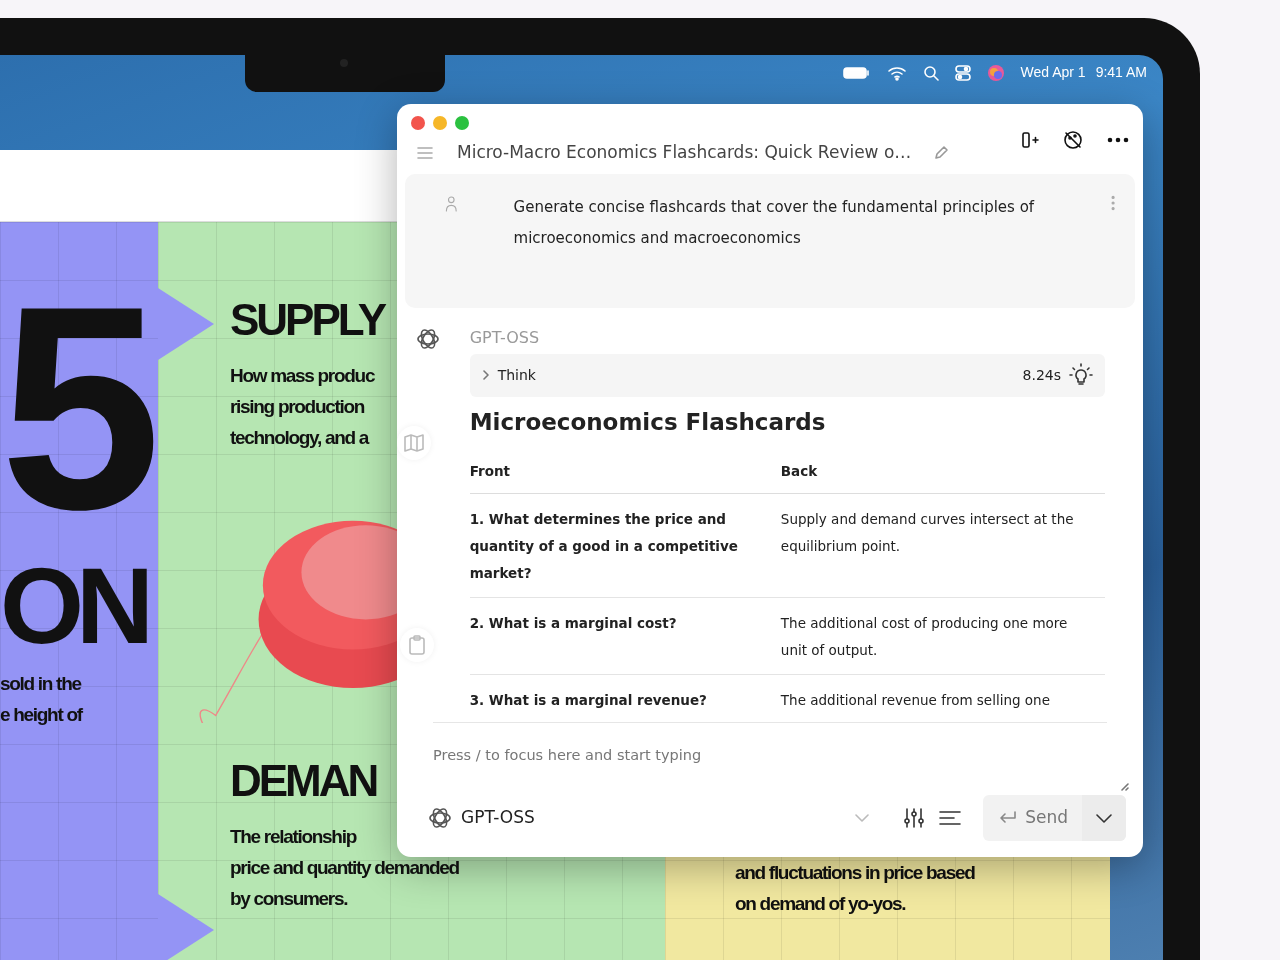 This screenshot has width=1280, height=960. I want to click on menu-bar-clock: 9:41 AM, so click(1121, 72).